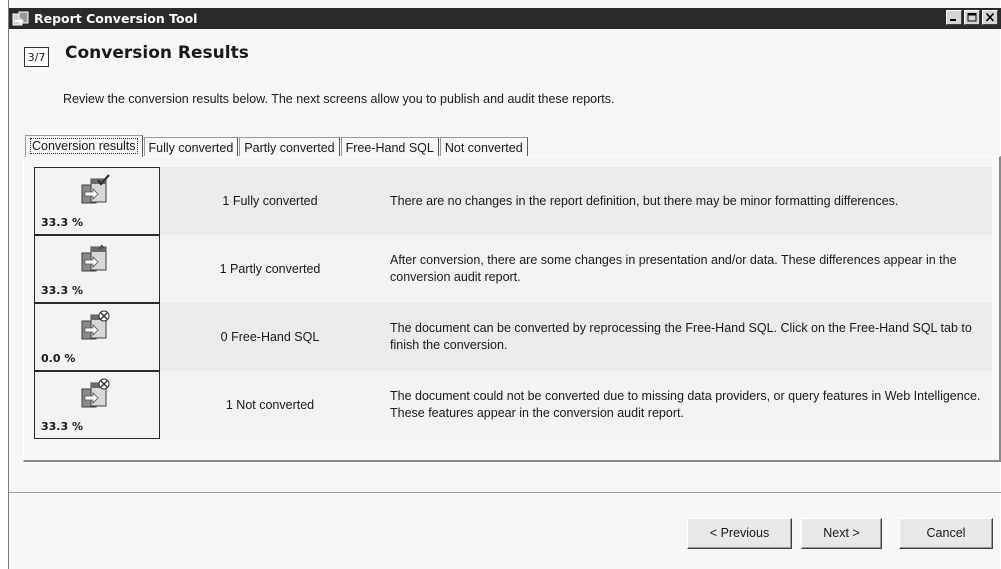 The image size is (1001, 569). Describe the element at coordinates (58, 358) in the screenshot. I see `result-percent: 0.0 %` at that location.